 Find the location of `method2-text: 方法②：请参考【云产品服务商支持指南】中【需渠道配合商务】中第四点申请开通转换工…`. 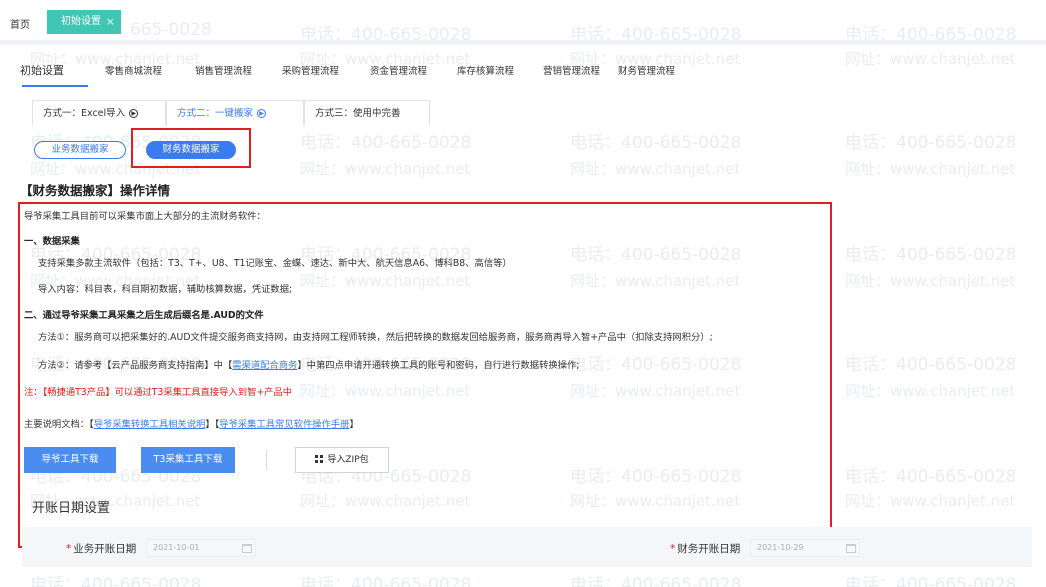

method2-text: 方法②：请参考【云产品服务商支持指南】中【需渠道配合商务】中第四点申请开通转换工… is located at coordinates (309, 365).